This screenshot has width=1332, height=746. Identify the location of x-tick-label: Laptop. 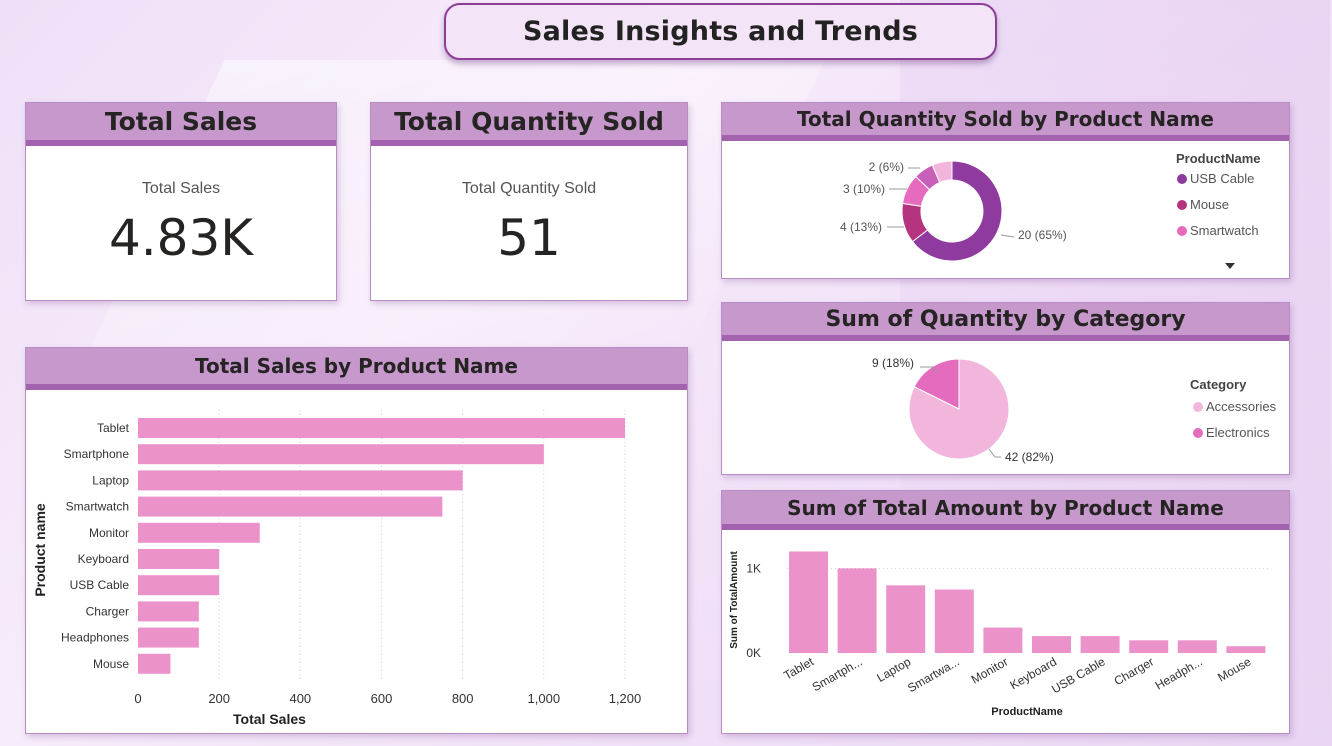
(893, 669).